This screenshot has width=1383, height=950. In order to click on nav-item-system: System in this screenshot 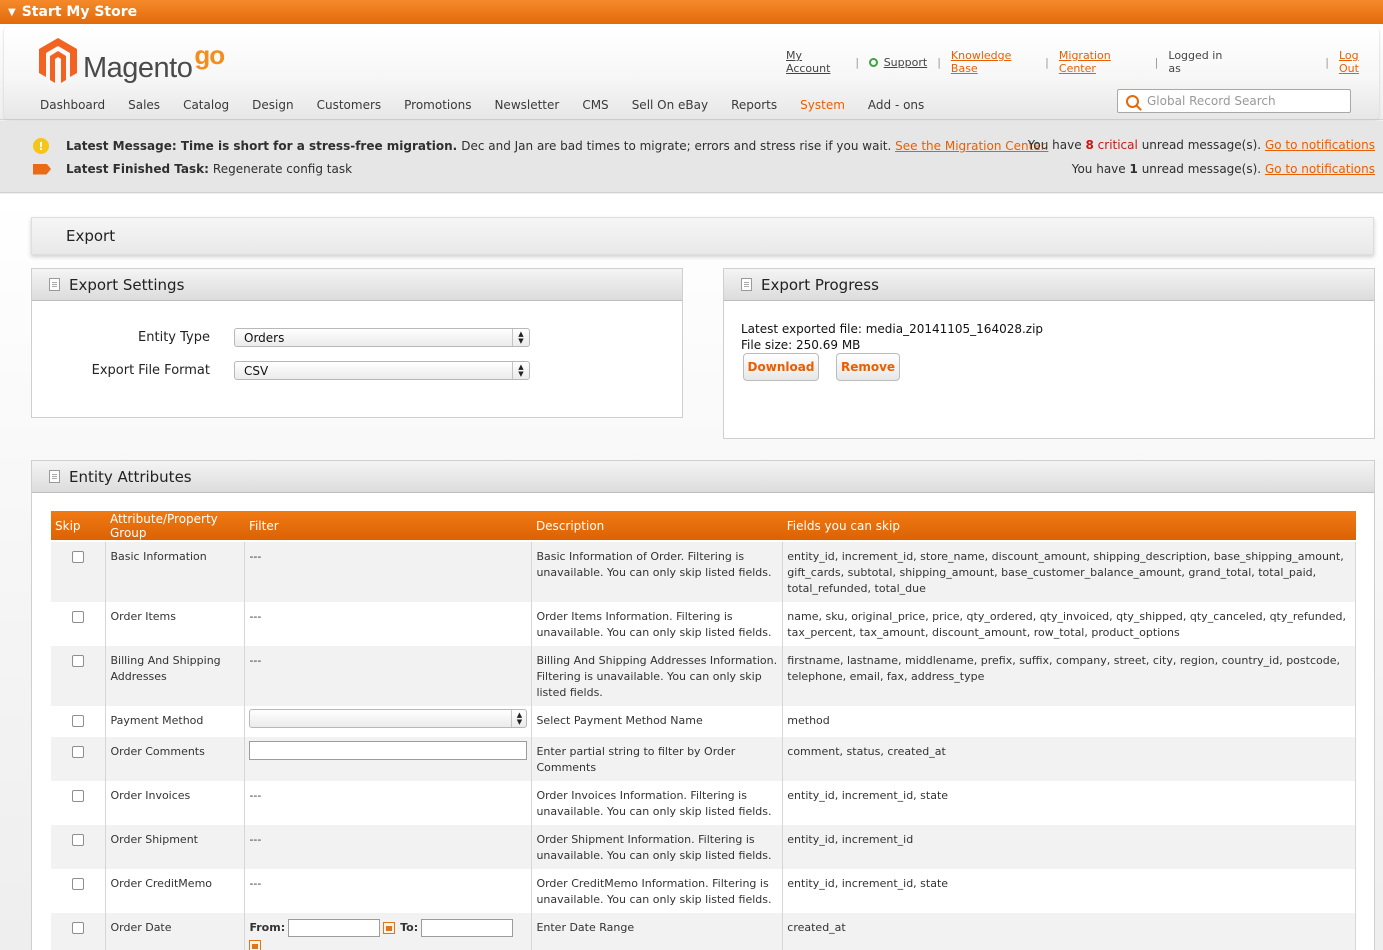, I will do `click(822, 105)`.